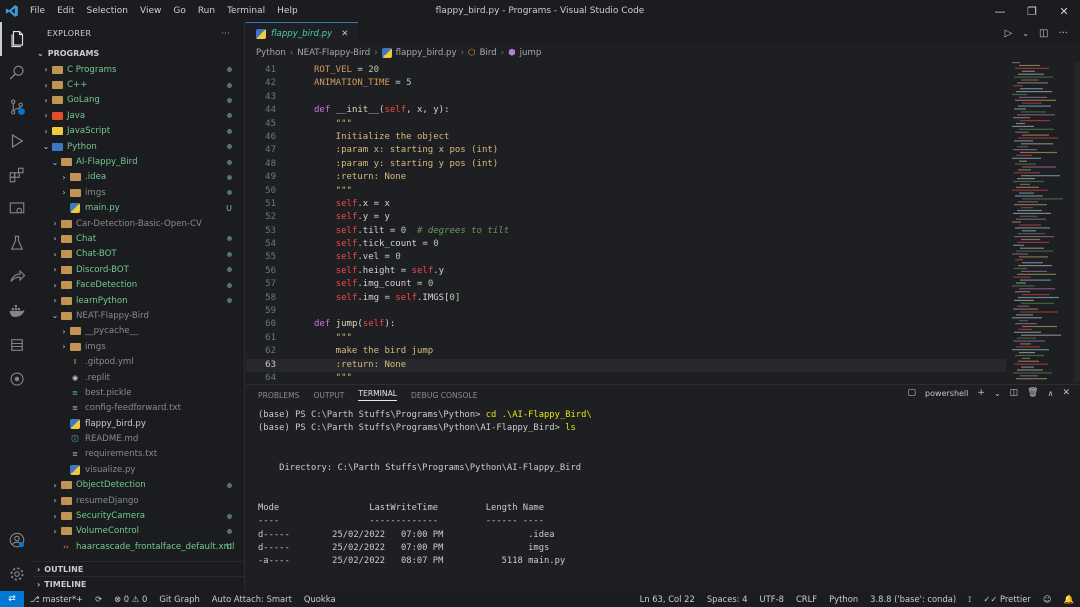 This screenshot has height=607, width=1080. I want to click on tree-item: › Car-Detection-Basic-Open-CV, so click(138, 223).